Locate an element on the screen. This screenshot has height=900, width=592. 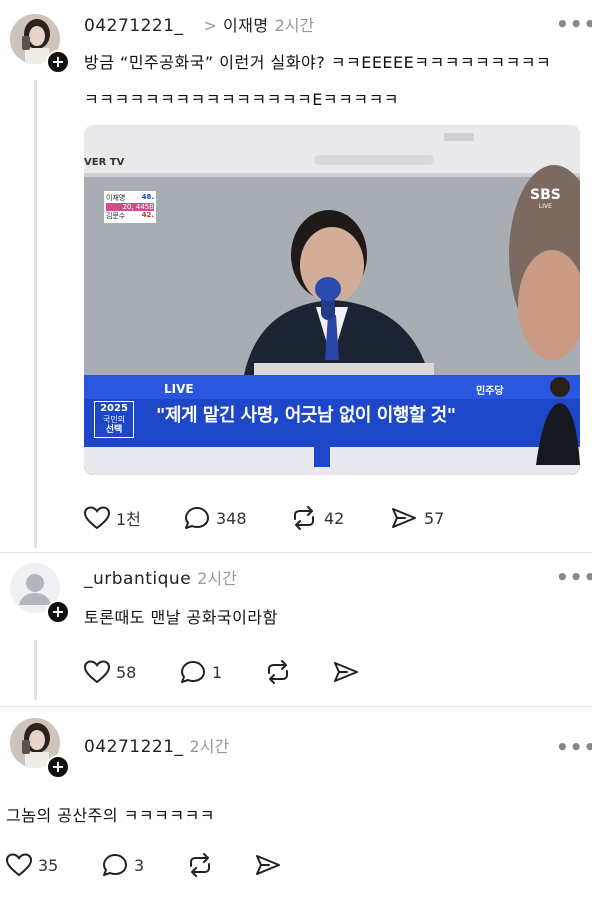
post-text-line2: ㅋㅋㅋㅋㅋㅋㅋㅋㅋㅋㅋㅋㅋㅋㅋEㅋㅋㅋㅋㅋ is located at coordinates (242, 99).